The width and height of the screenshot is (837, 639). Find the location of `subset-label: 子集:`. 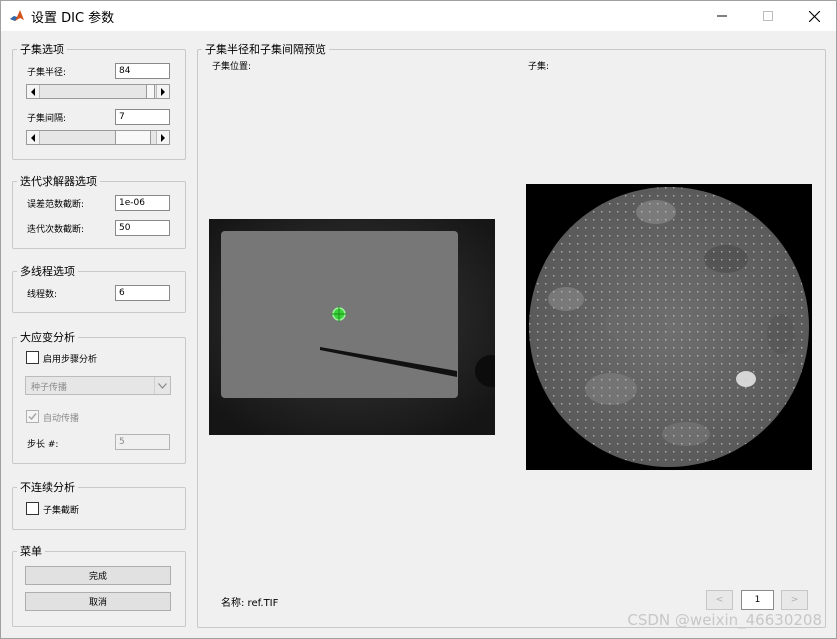

subset-label: 子集: is located at coordinates (539, 67).